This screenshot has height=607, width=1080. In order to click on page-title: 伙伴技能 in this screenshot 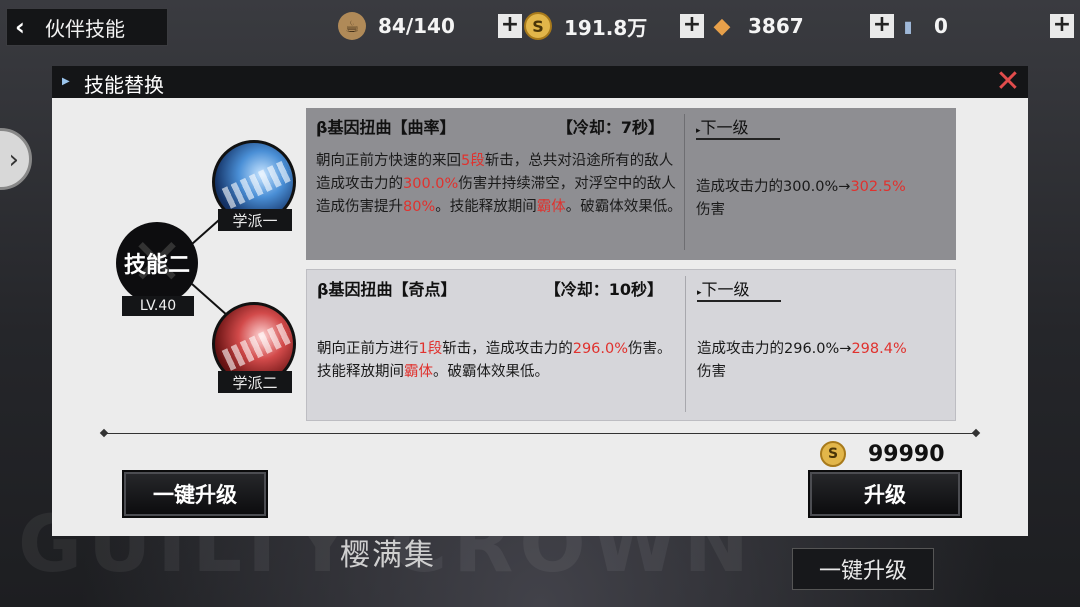, I will do `click(85, 28)`.